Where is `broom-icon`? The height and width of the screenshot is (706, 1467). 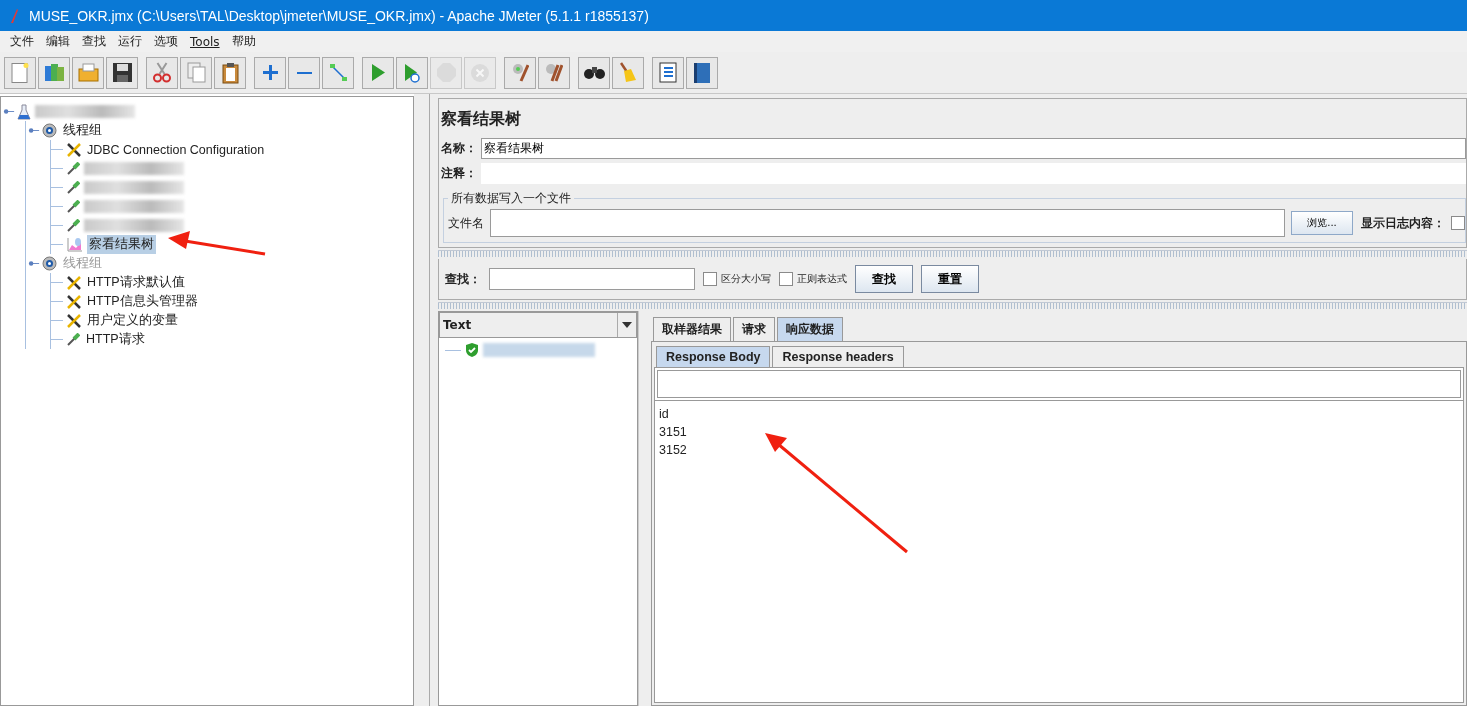 broom-icon is located at coordinates (628, 72).